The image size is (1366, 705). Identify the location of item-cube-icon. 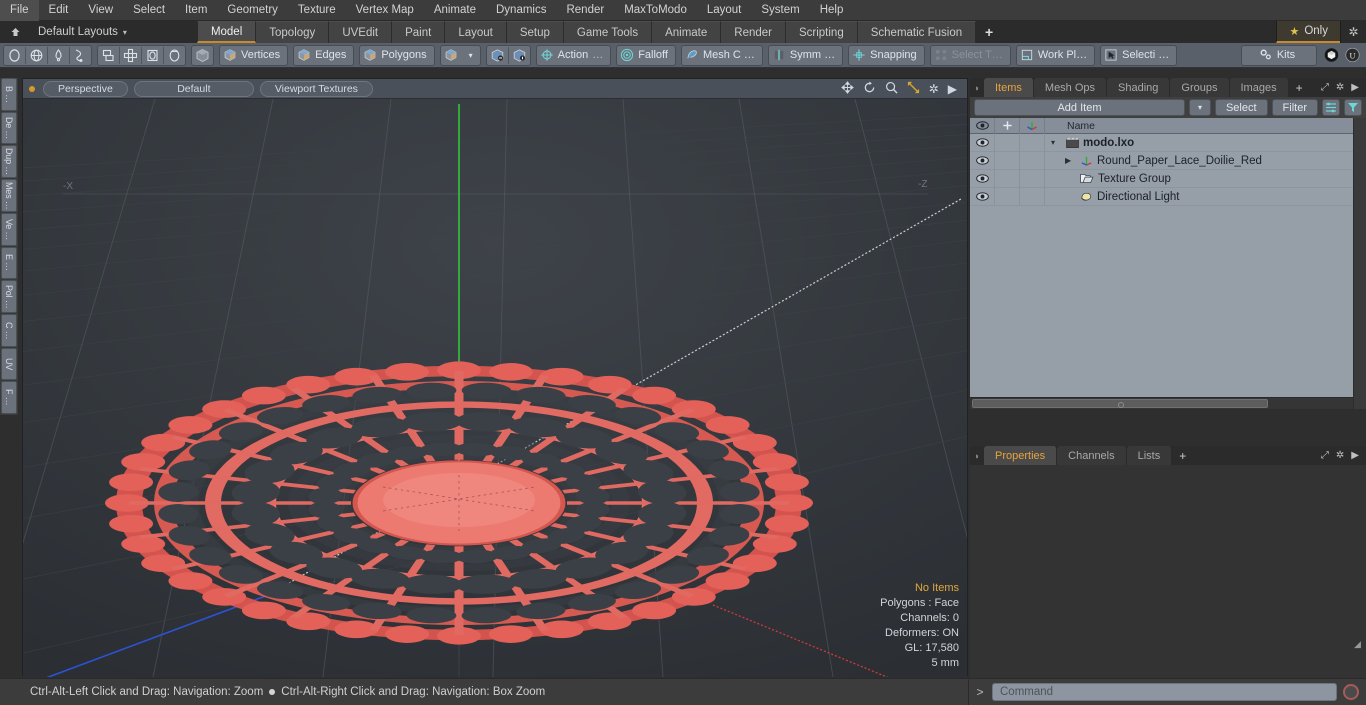
(451, 55).